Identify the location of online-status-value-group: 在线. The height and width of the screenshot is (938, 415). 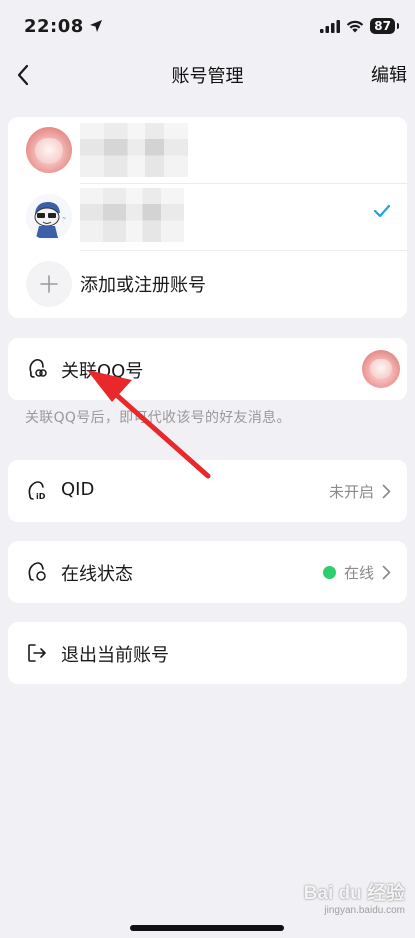
(356, 572).